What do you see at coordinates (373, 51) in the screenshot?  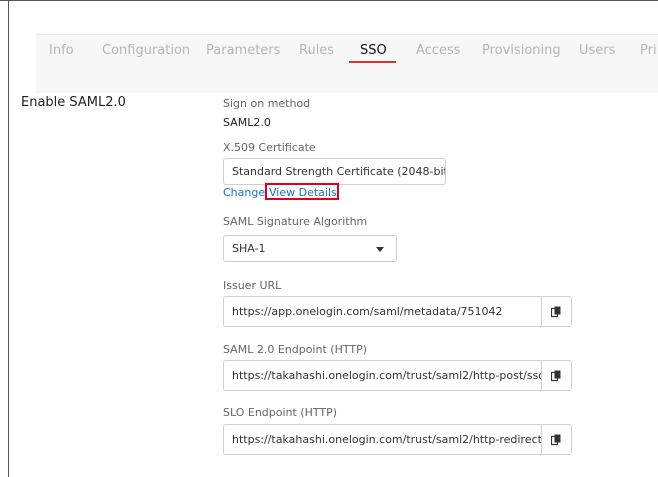 I see `tab-sso: SSO` at bounding box center [373, 51].